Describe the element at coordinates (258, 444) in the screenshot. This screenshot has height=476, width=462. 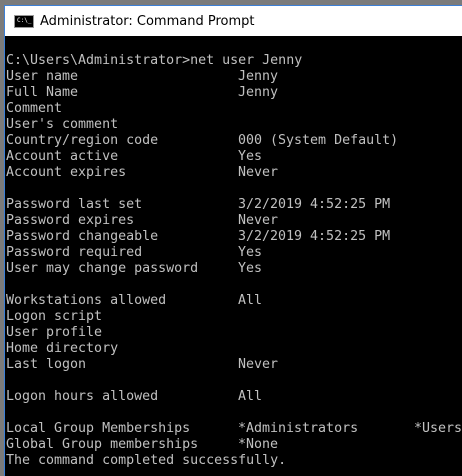
I see `field-value: *None` at that location.